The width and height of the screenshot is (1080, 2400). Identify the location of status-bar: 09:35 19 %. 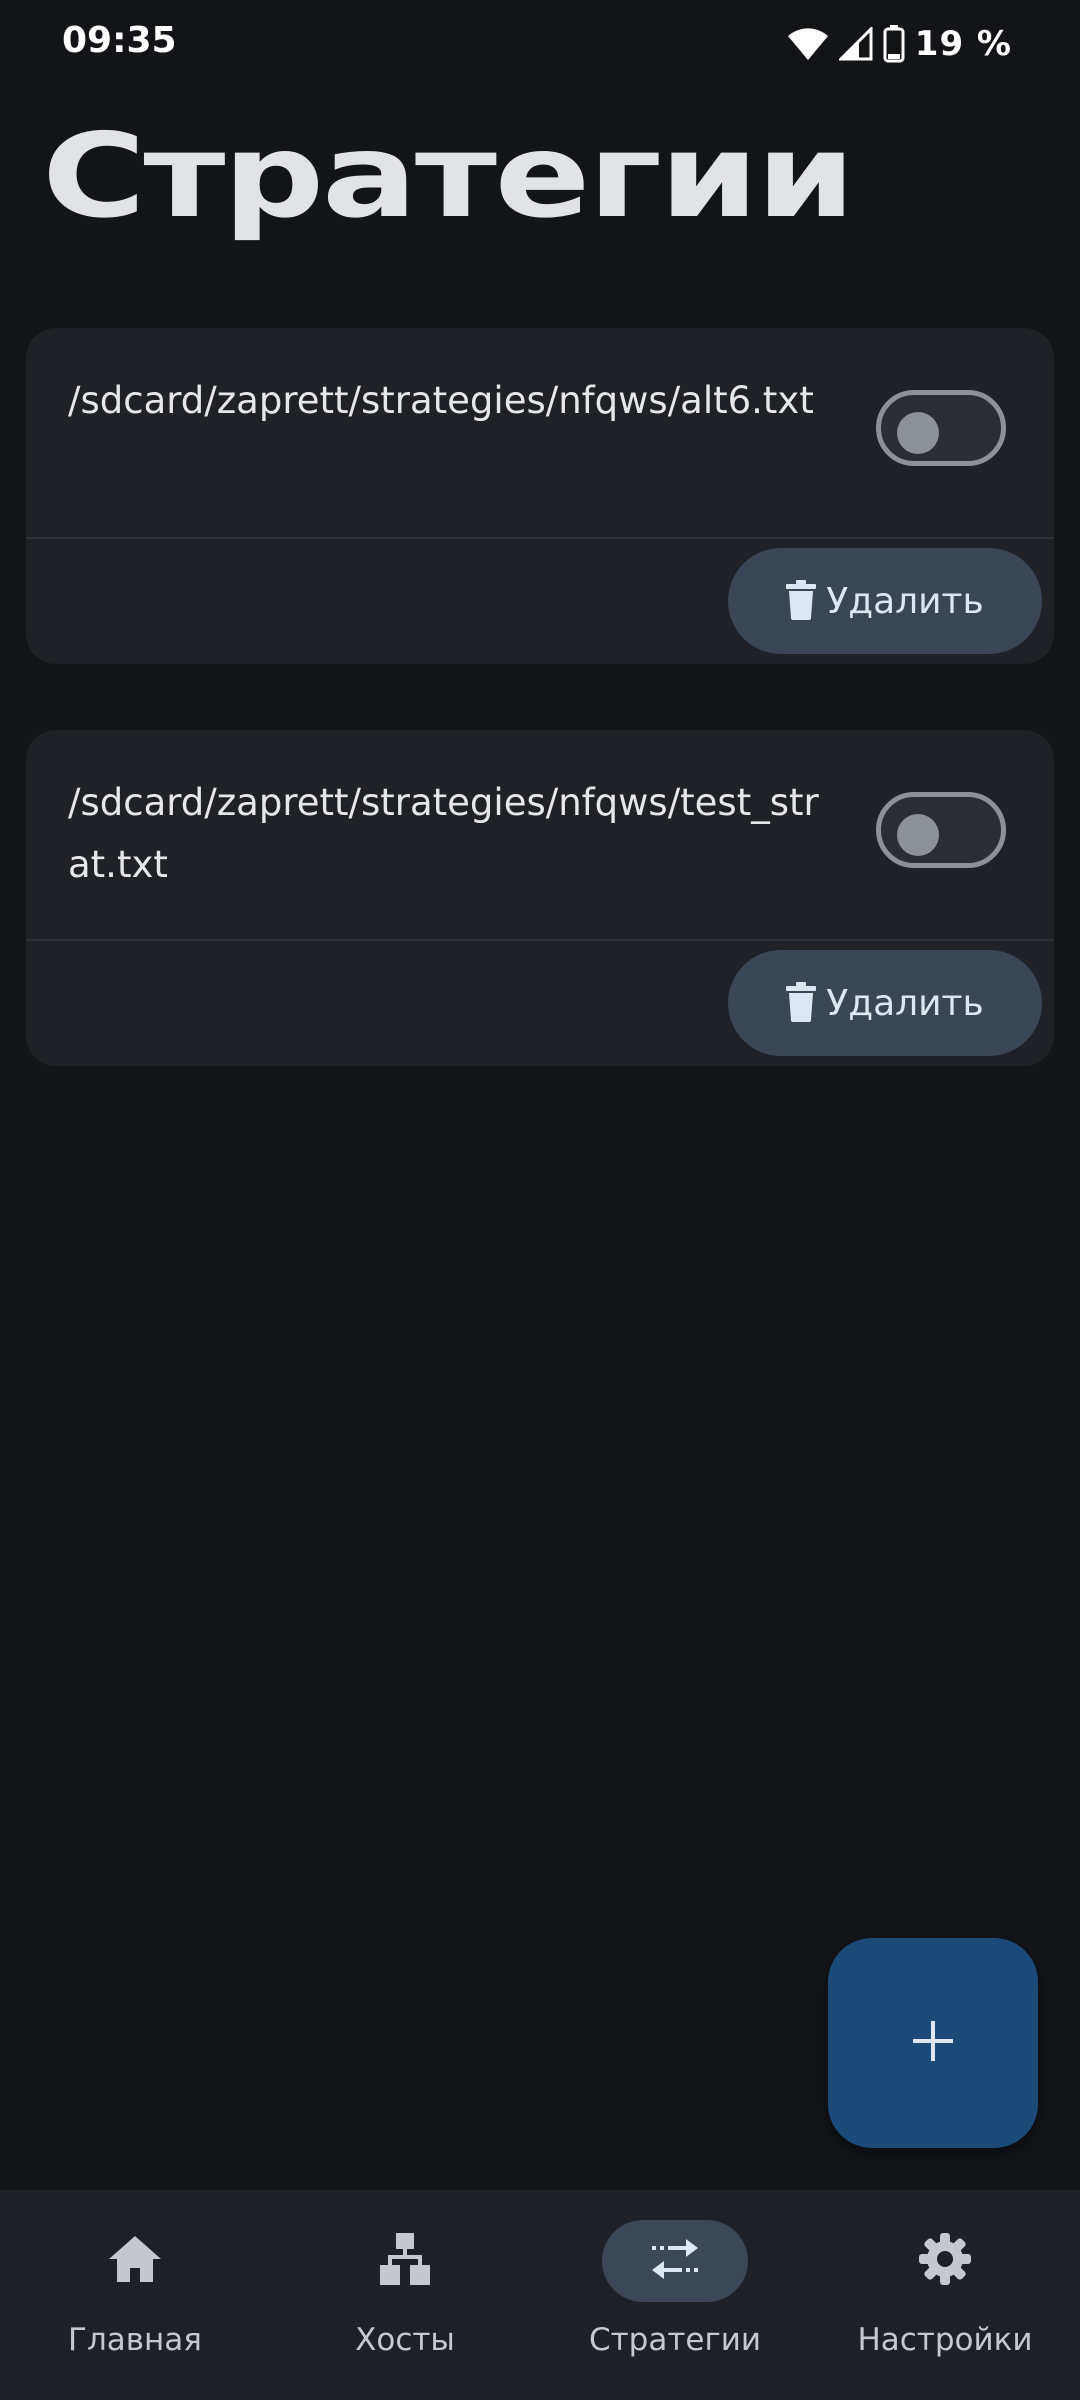
(540, 44).